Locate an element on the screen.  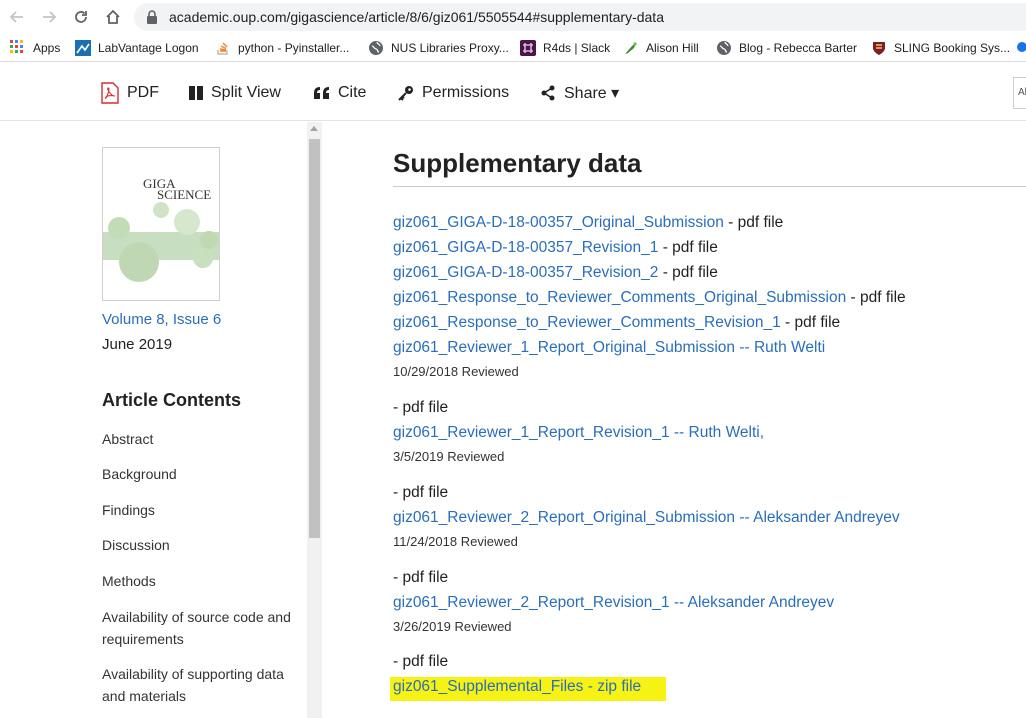
toc-item-methods: Methods is located at coordinates (202, 581).